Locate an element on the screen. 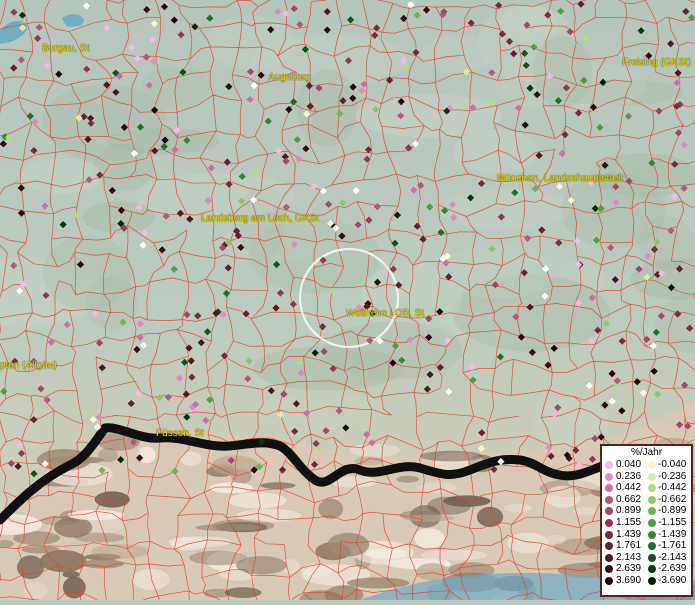 The image size is (695, 605). place-label-freising: Freising (GKSt) is located at coordinates (656, 62).